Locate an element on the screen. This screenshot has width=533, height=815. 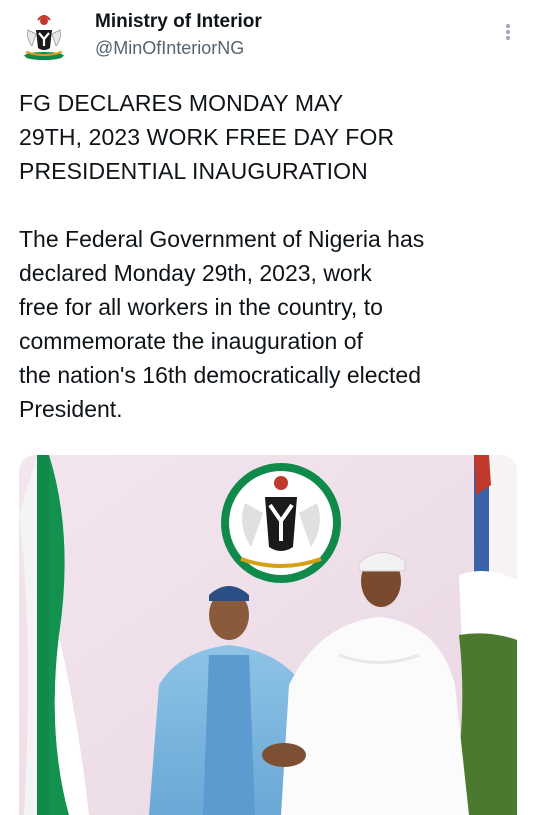
avatar is located at coordinates (44, 36).